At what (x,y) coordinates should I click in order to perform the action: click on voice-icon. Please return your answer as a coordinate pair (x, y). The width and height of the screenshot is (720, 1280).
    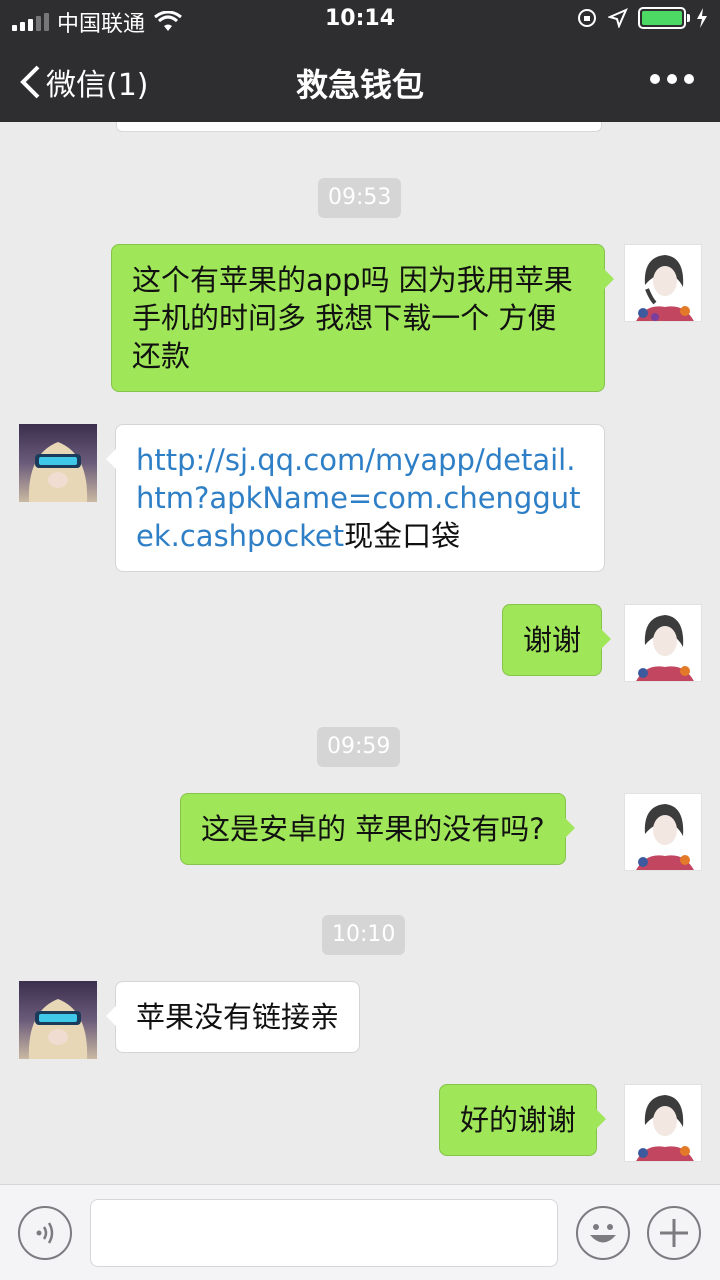
    Looking at the image, I should click on (45, 1233).